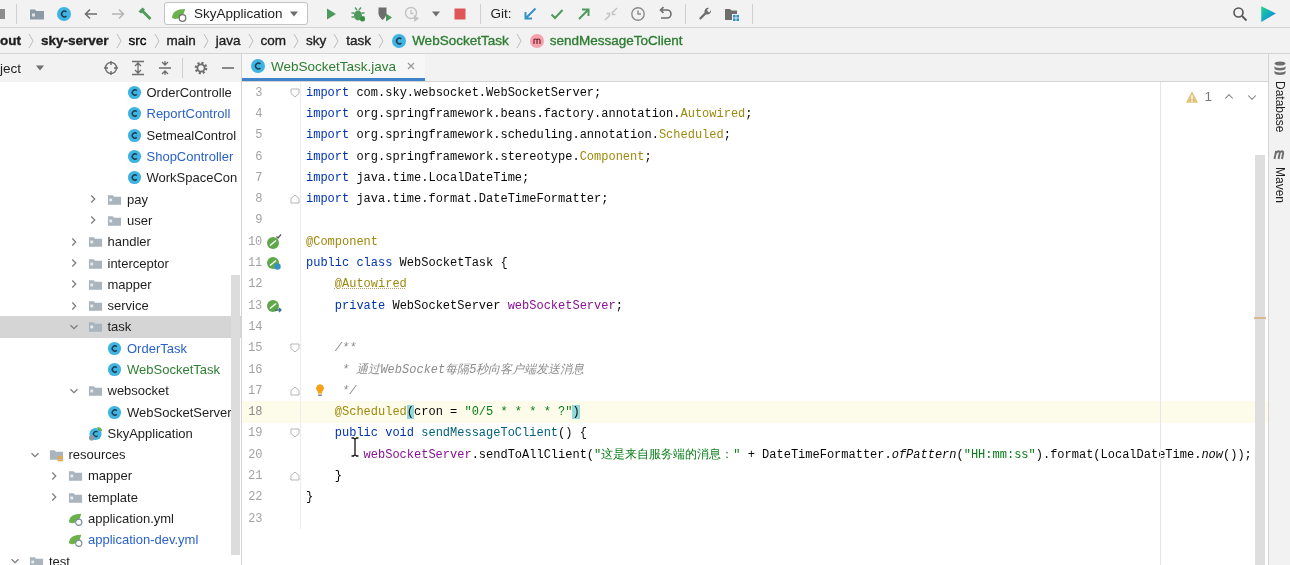  Describe the element at coordinates (1239, 13) in the screenshot. I see `search-icon` at that location.